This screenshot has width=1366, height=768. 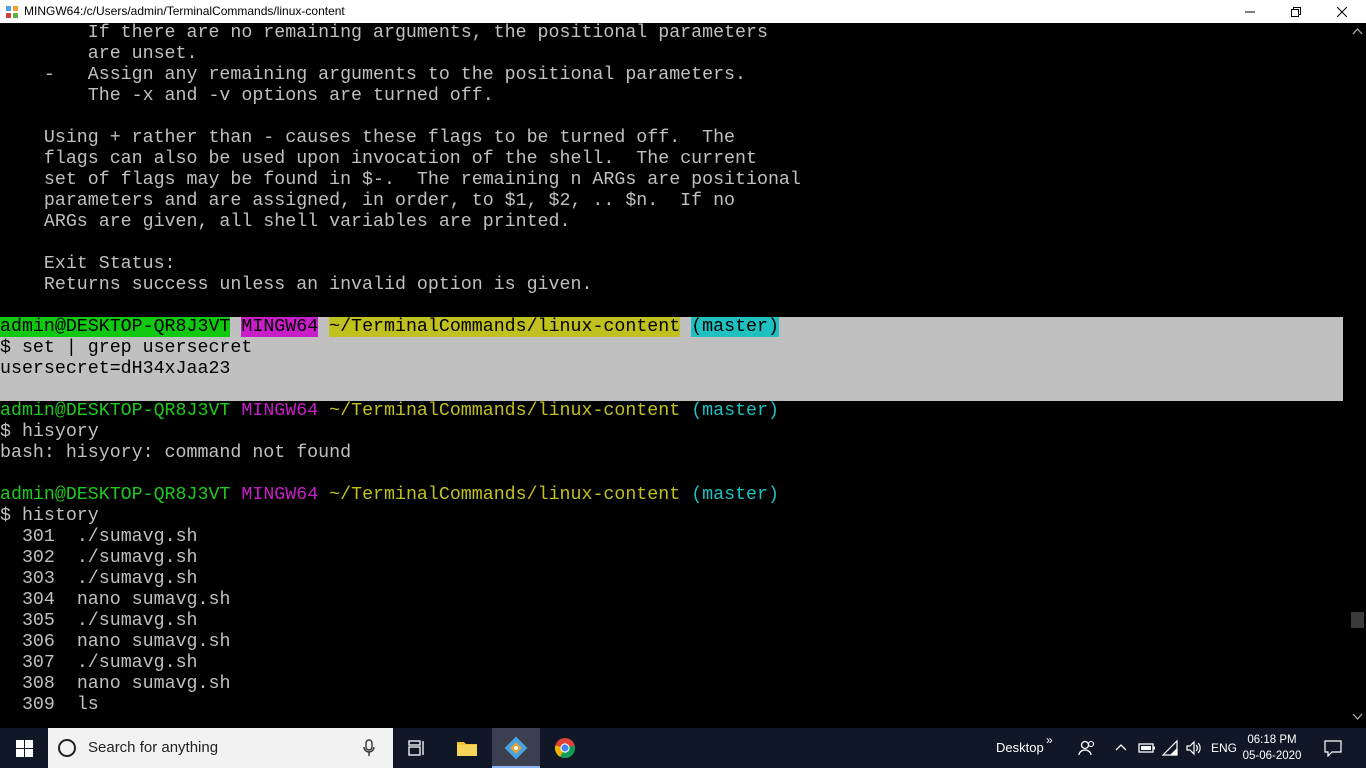 I want to click on history-number: 303, so click(x=38, y=579).